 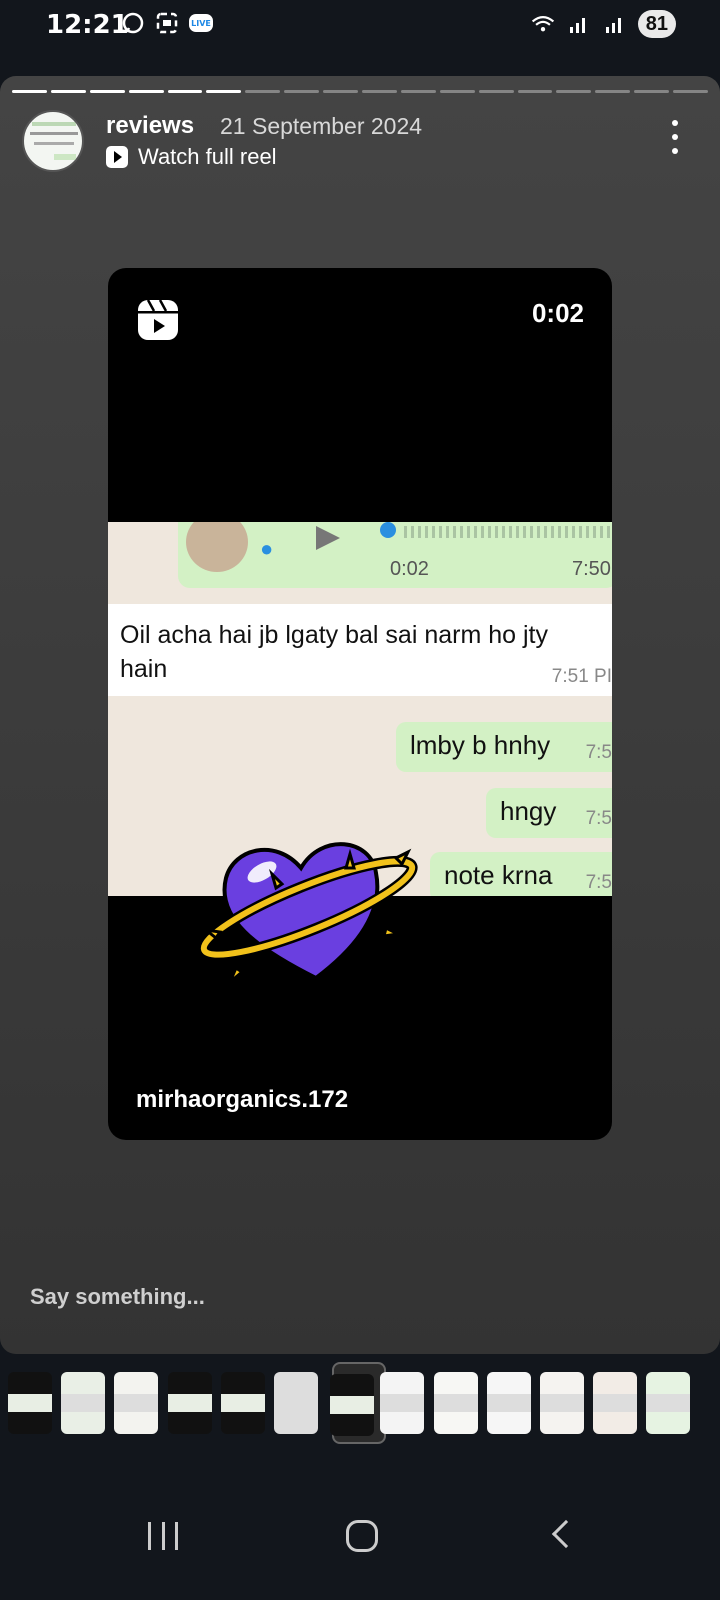 What do you see at coordinates (566, 1534) in the screenshot?
I see `back-icon` at bounding box center [566, 1534].